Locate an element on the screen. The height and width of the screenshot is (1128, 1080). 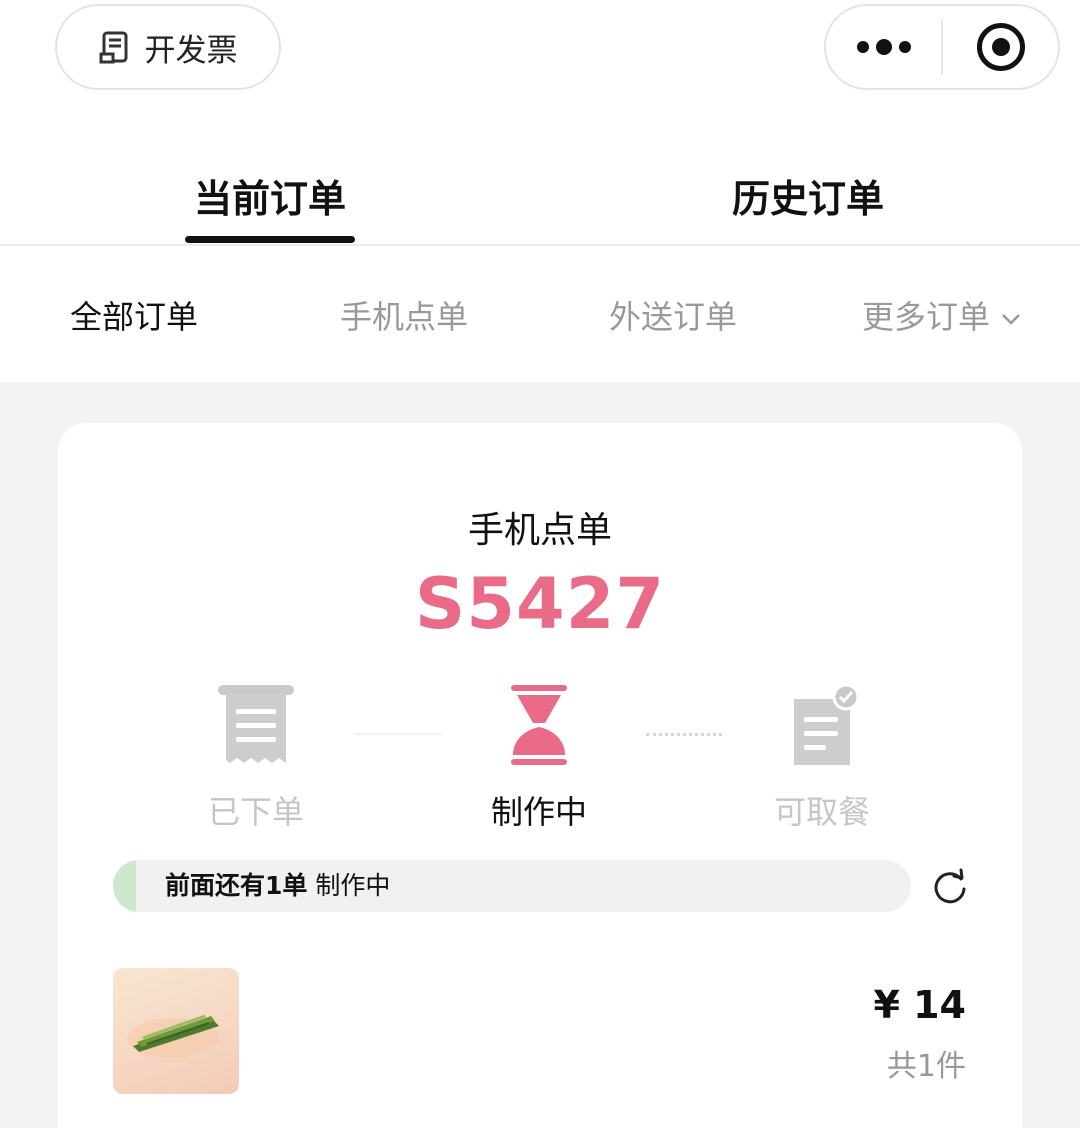
invoice-label: 开发票 is located at coordinates (191, 50).